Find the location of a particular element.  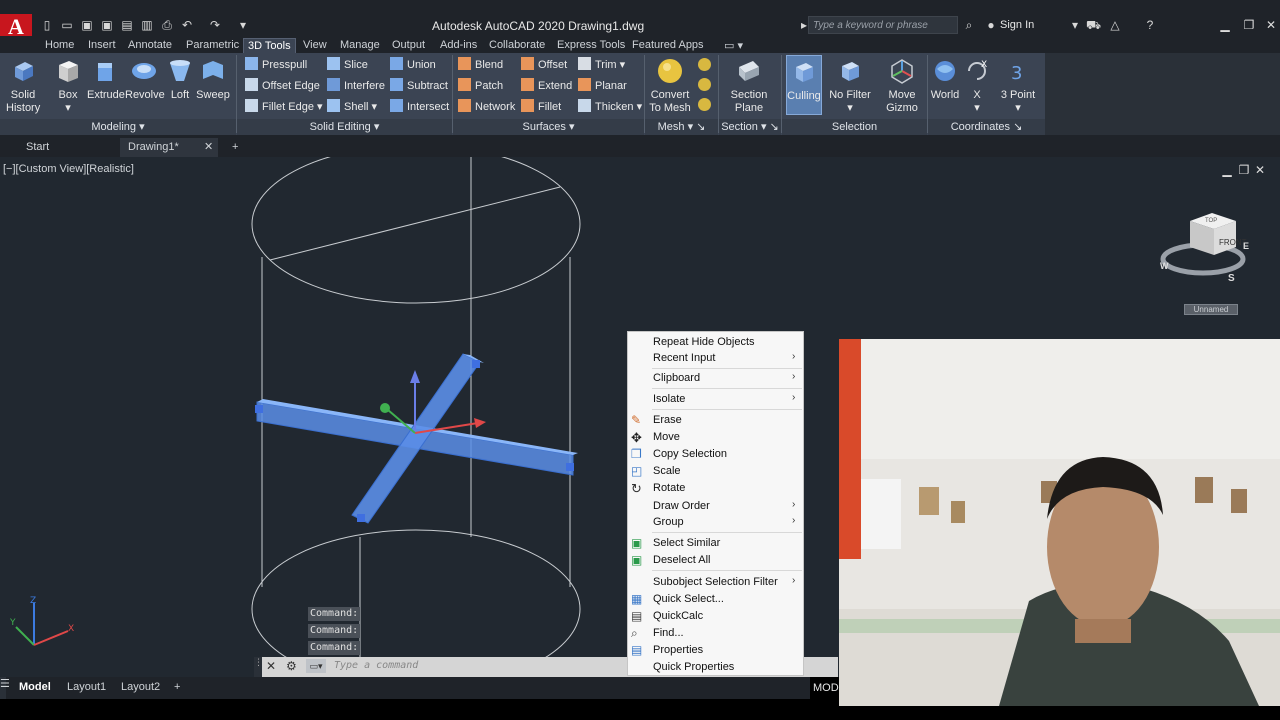

a360-icon: △ is located at coordinates (1115, 25).